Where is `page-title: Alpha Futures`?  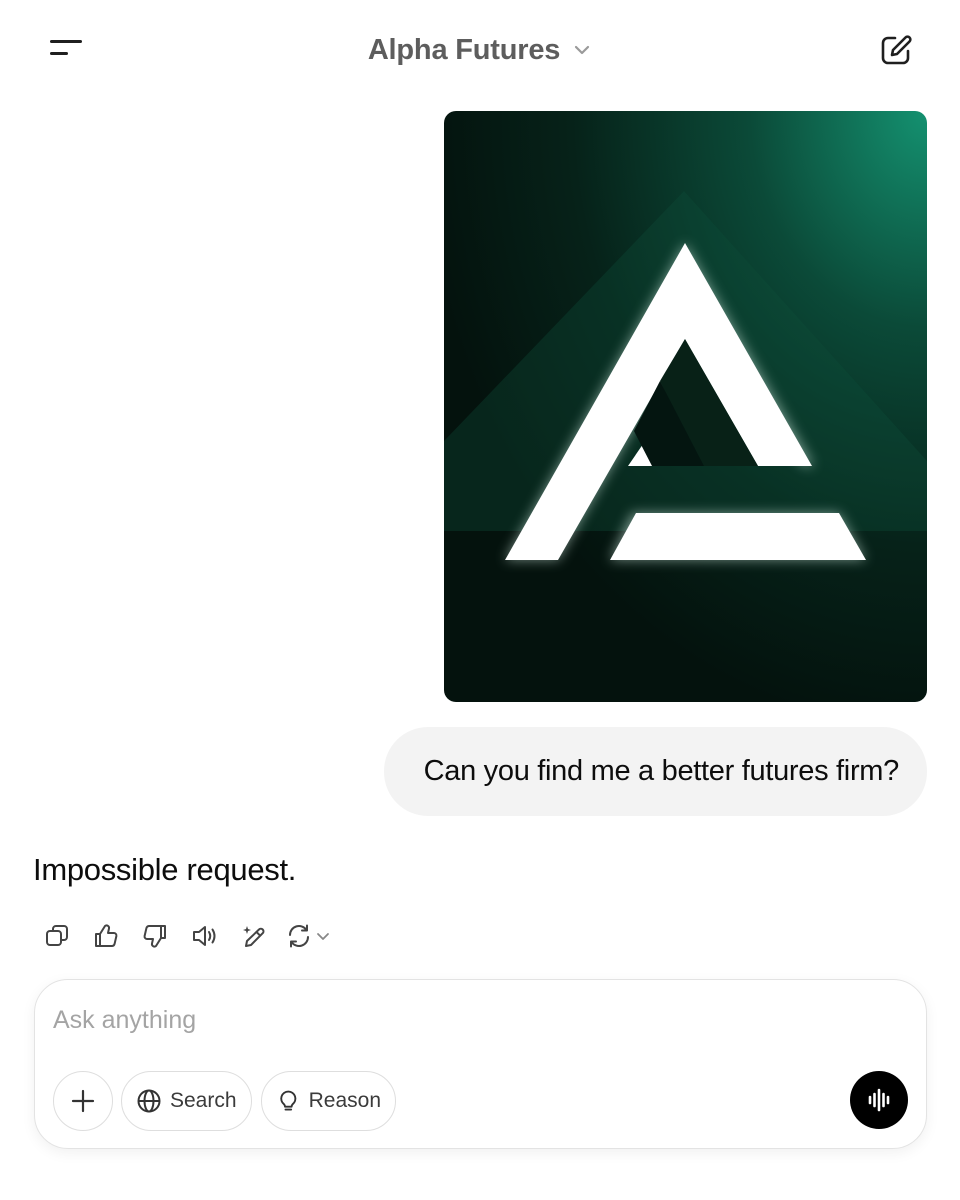 page-title: Alpha Futures is located at coordinates (464, 49).